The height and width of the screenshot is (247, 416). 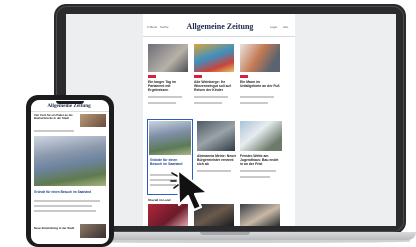 I want to click on phone-nav-divider, so click(x=70, y=111).